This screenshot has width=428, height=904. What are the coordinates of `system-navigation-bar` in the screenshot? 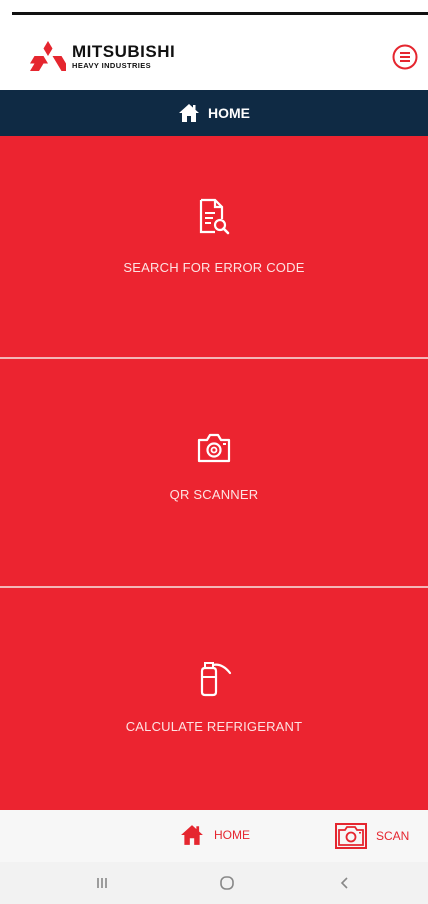 It's located at (214, 883).